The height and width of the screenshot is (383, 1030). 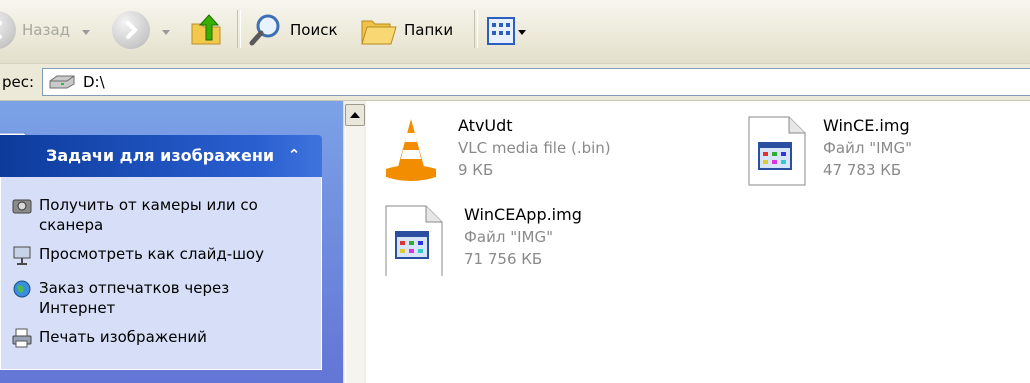 I want to click on address-label: рес:, so click(x=18, y=82).